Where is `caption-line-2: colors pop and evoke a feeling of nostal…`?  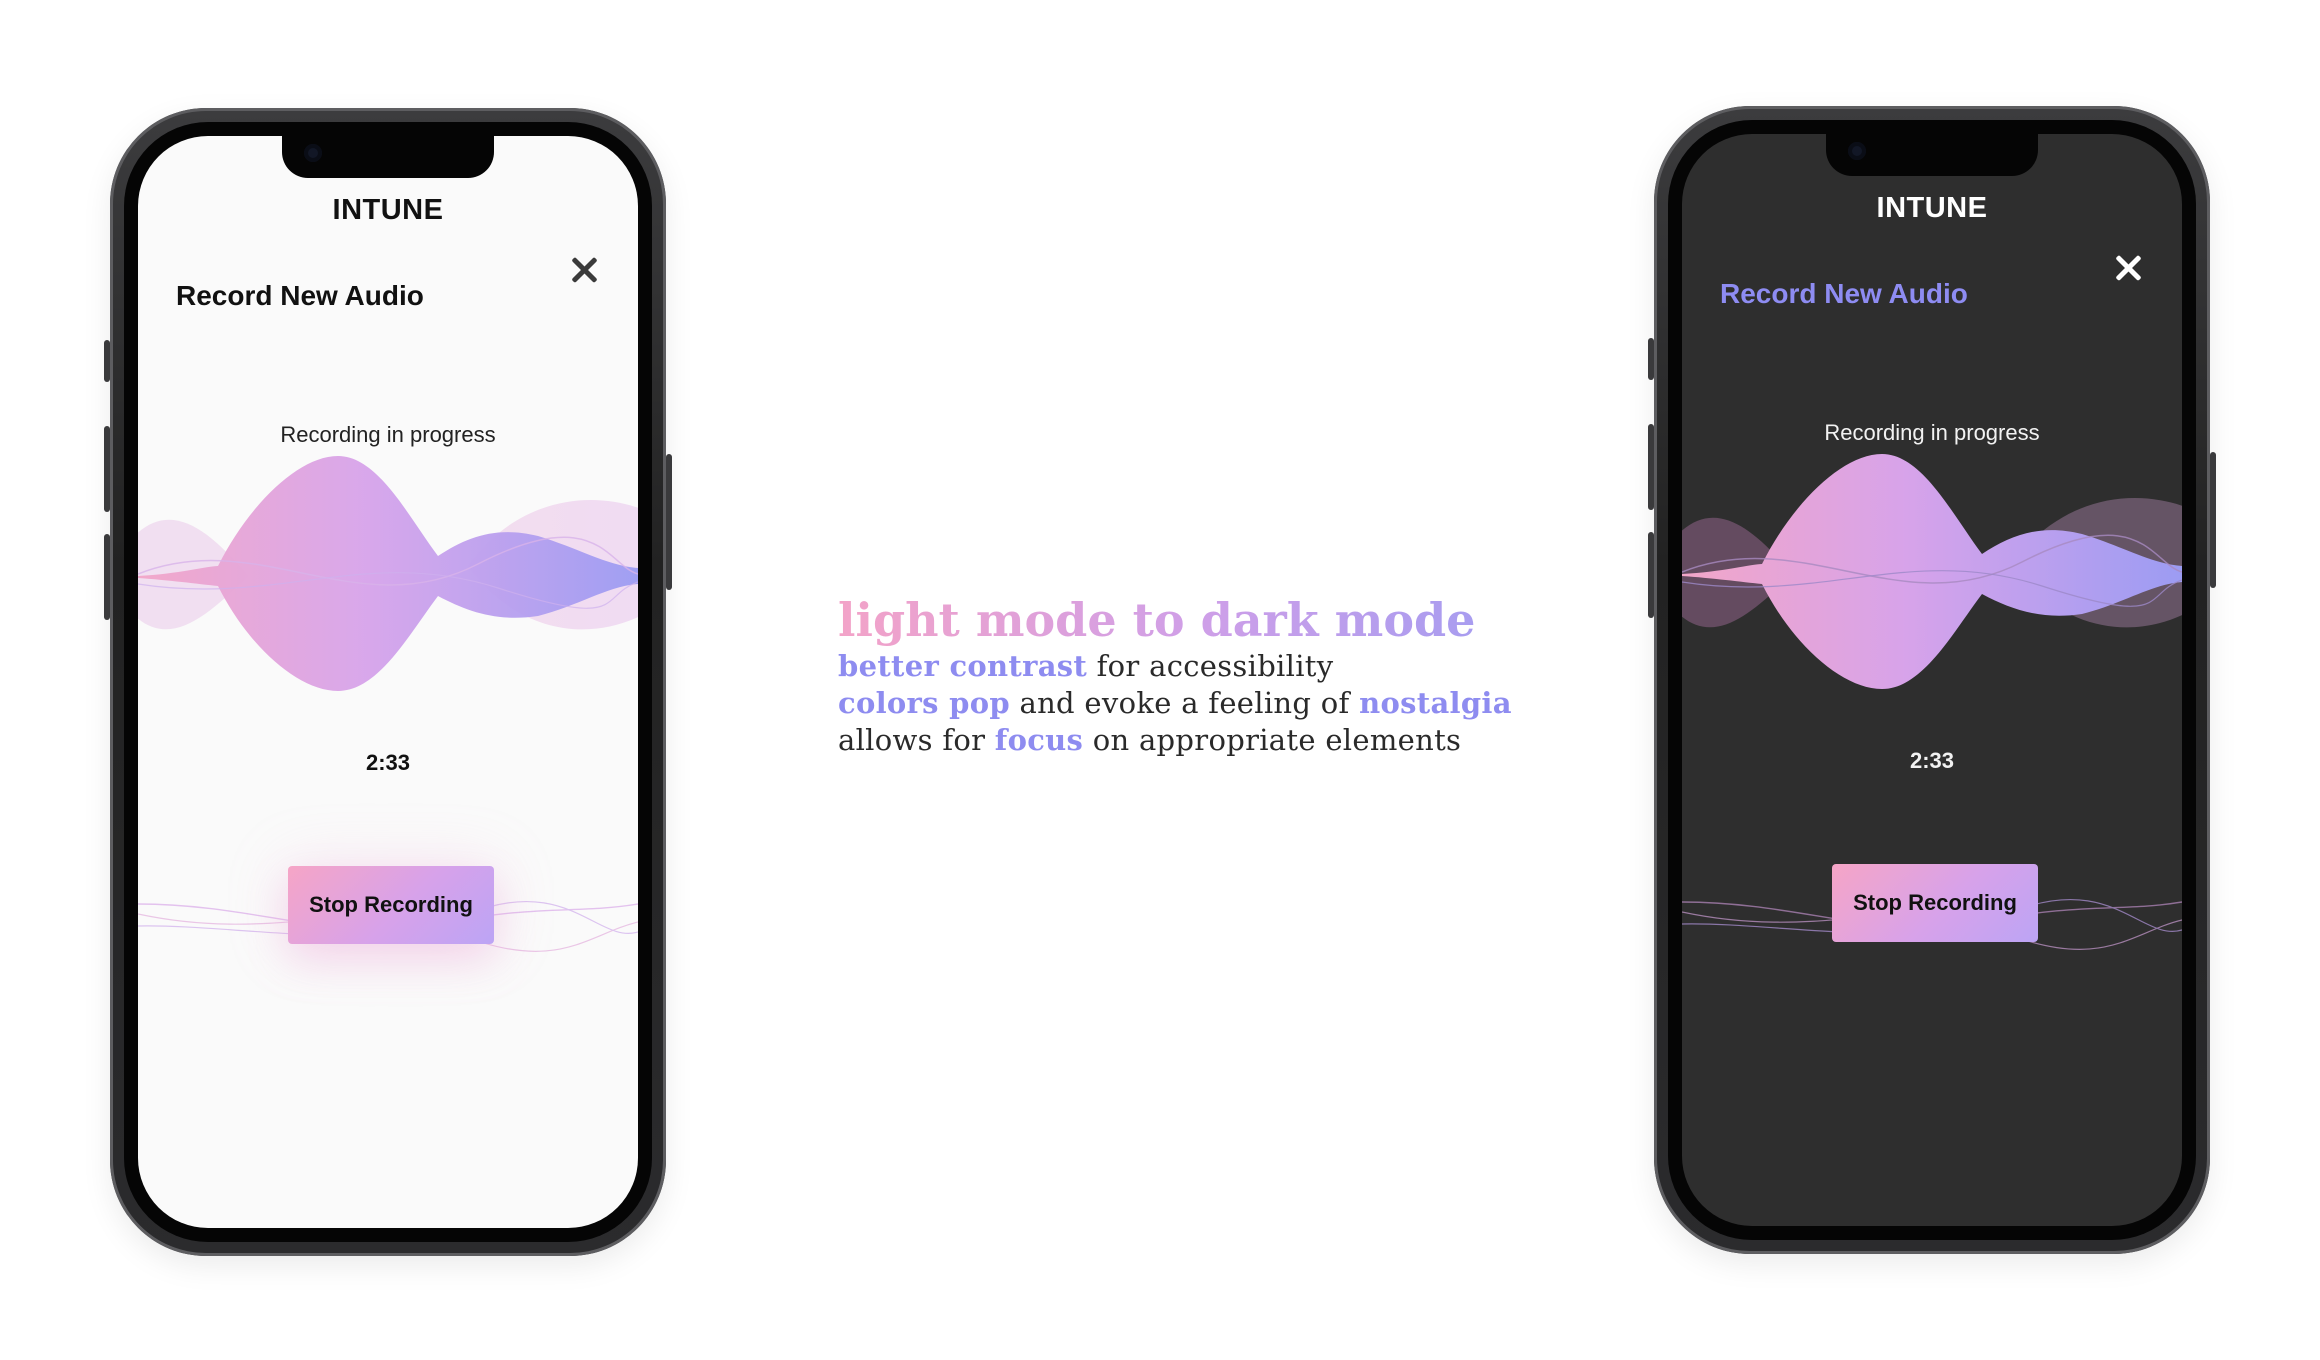
caption-line-2: colors pop and evoke a feeling of nostal… is located at coordinates (1198, 703).